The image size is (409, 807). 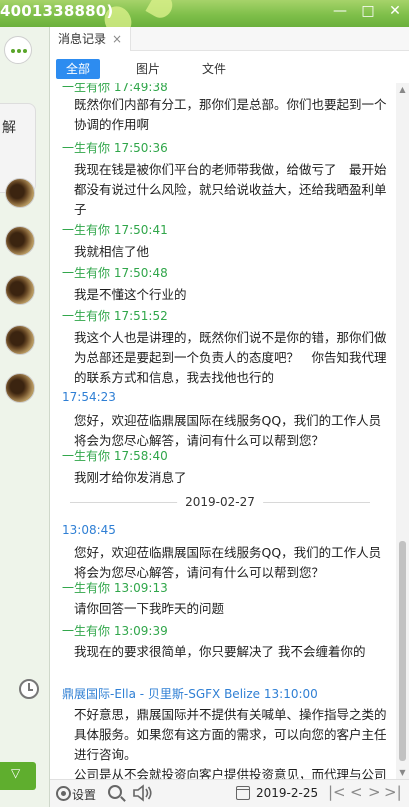 I want to click on message-header: 一生有你 17:58:40, so click(x=115, y=456).